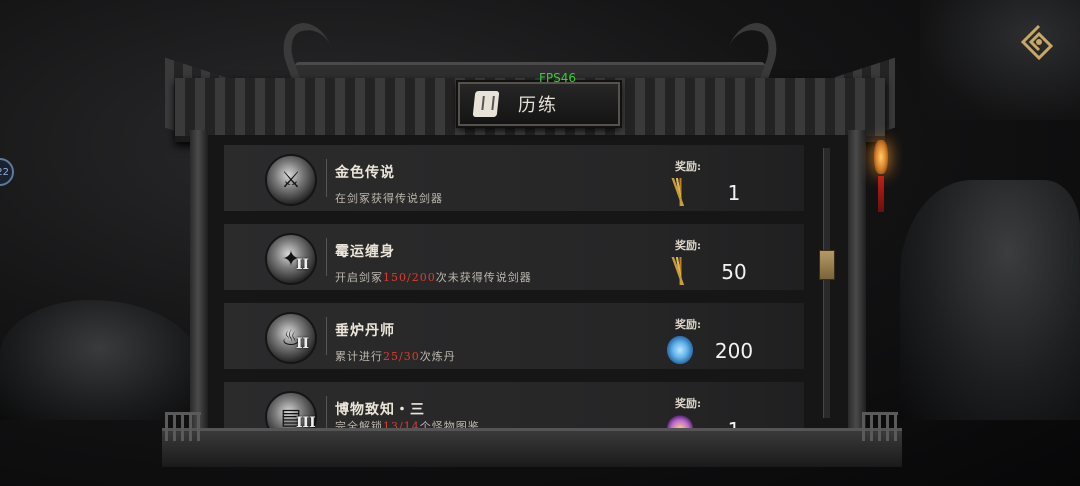 This screenshot has height=486, width=1080. I want to click on sword-crystal-achievement-icon: ✦, so click(291, 259).